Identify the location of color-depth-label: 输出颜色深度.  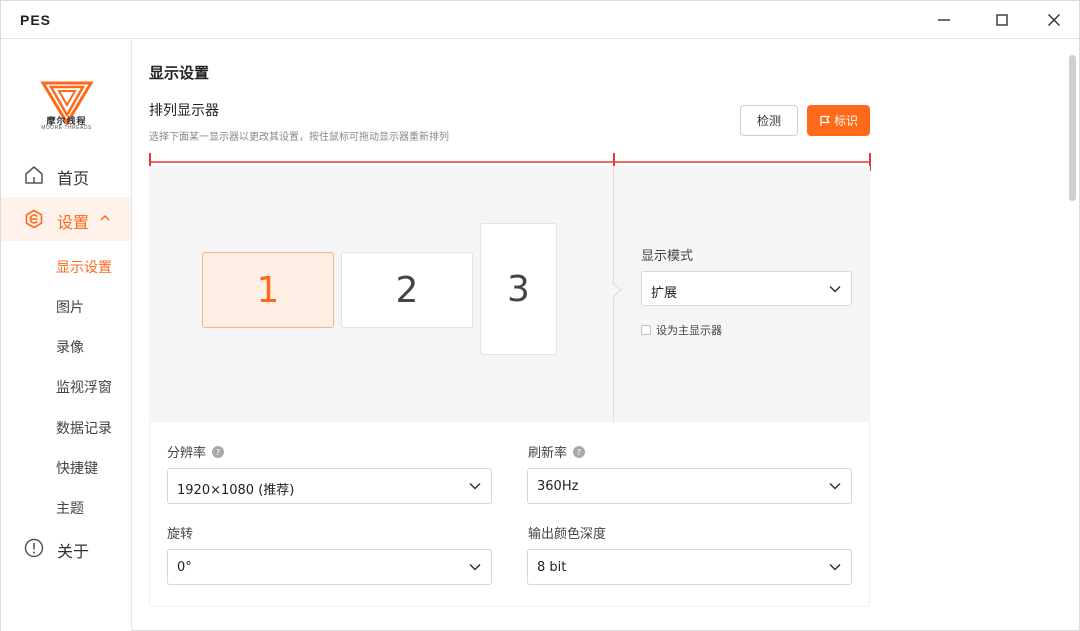
(567, 532).